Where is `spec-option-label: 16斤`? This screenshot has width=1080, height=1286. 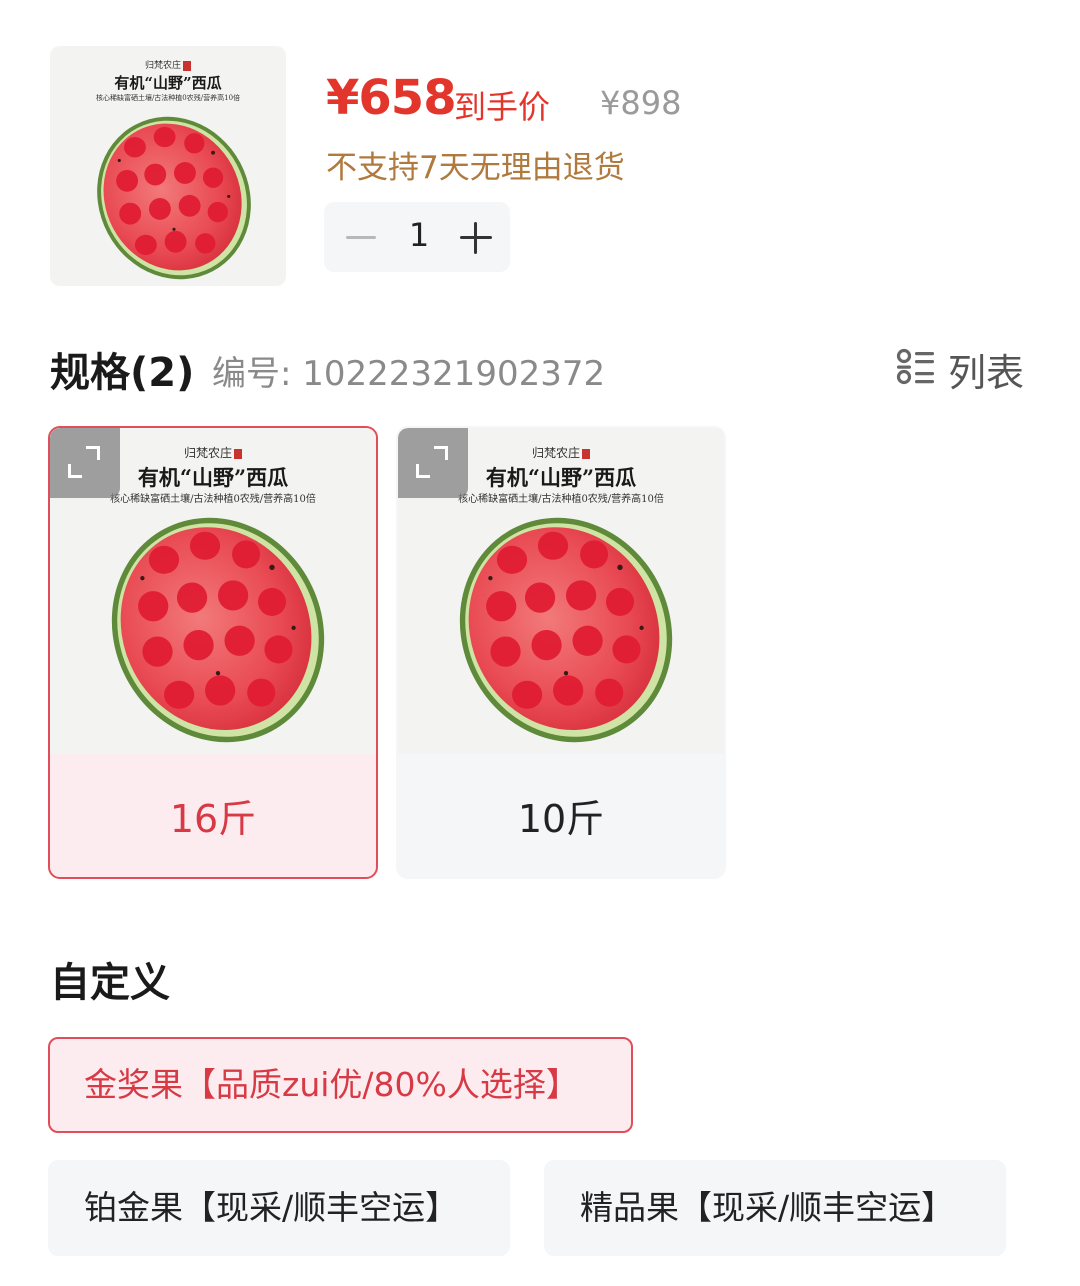 spec-option-label: 16斤 is located at coordinates (213, 819).